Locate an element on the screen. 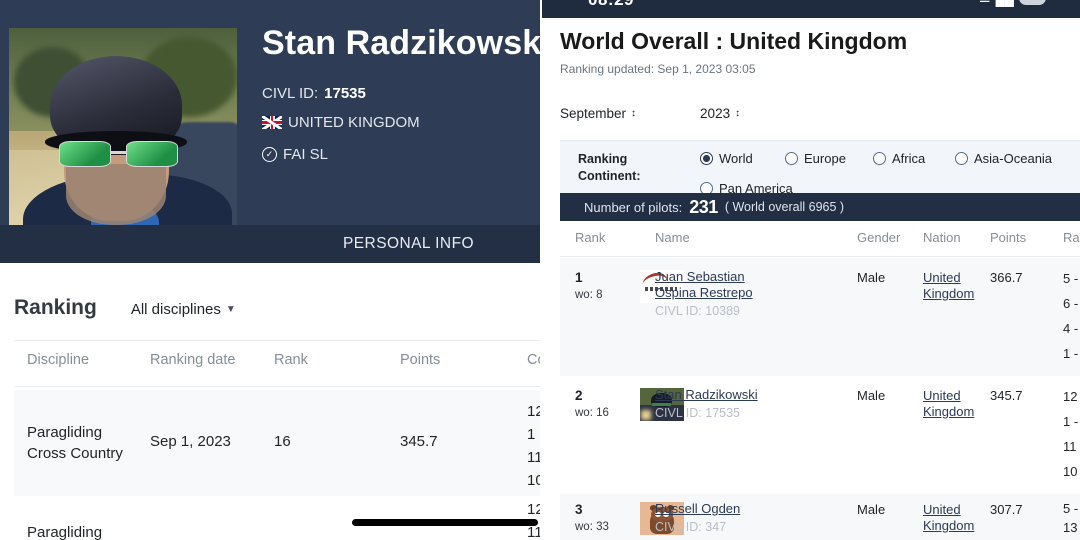 This screenshot has height=540, width=1080. horizontal-scrollbar is located at coordinates (445, 522).